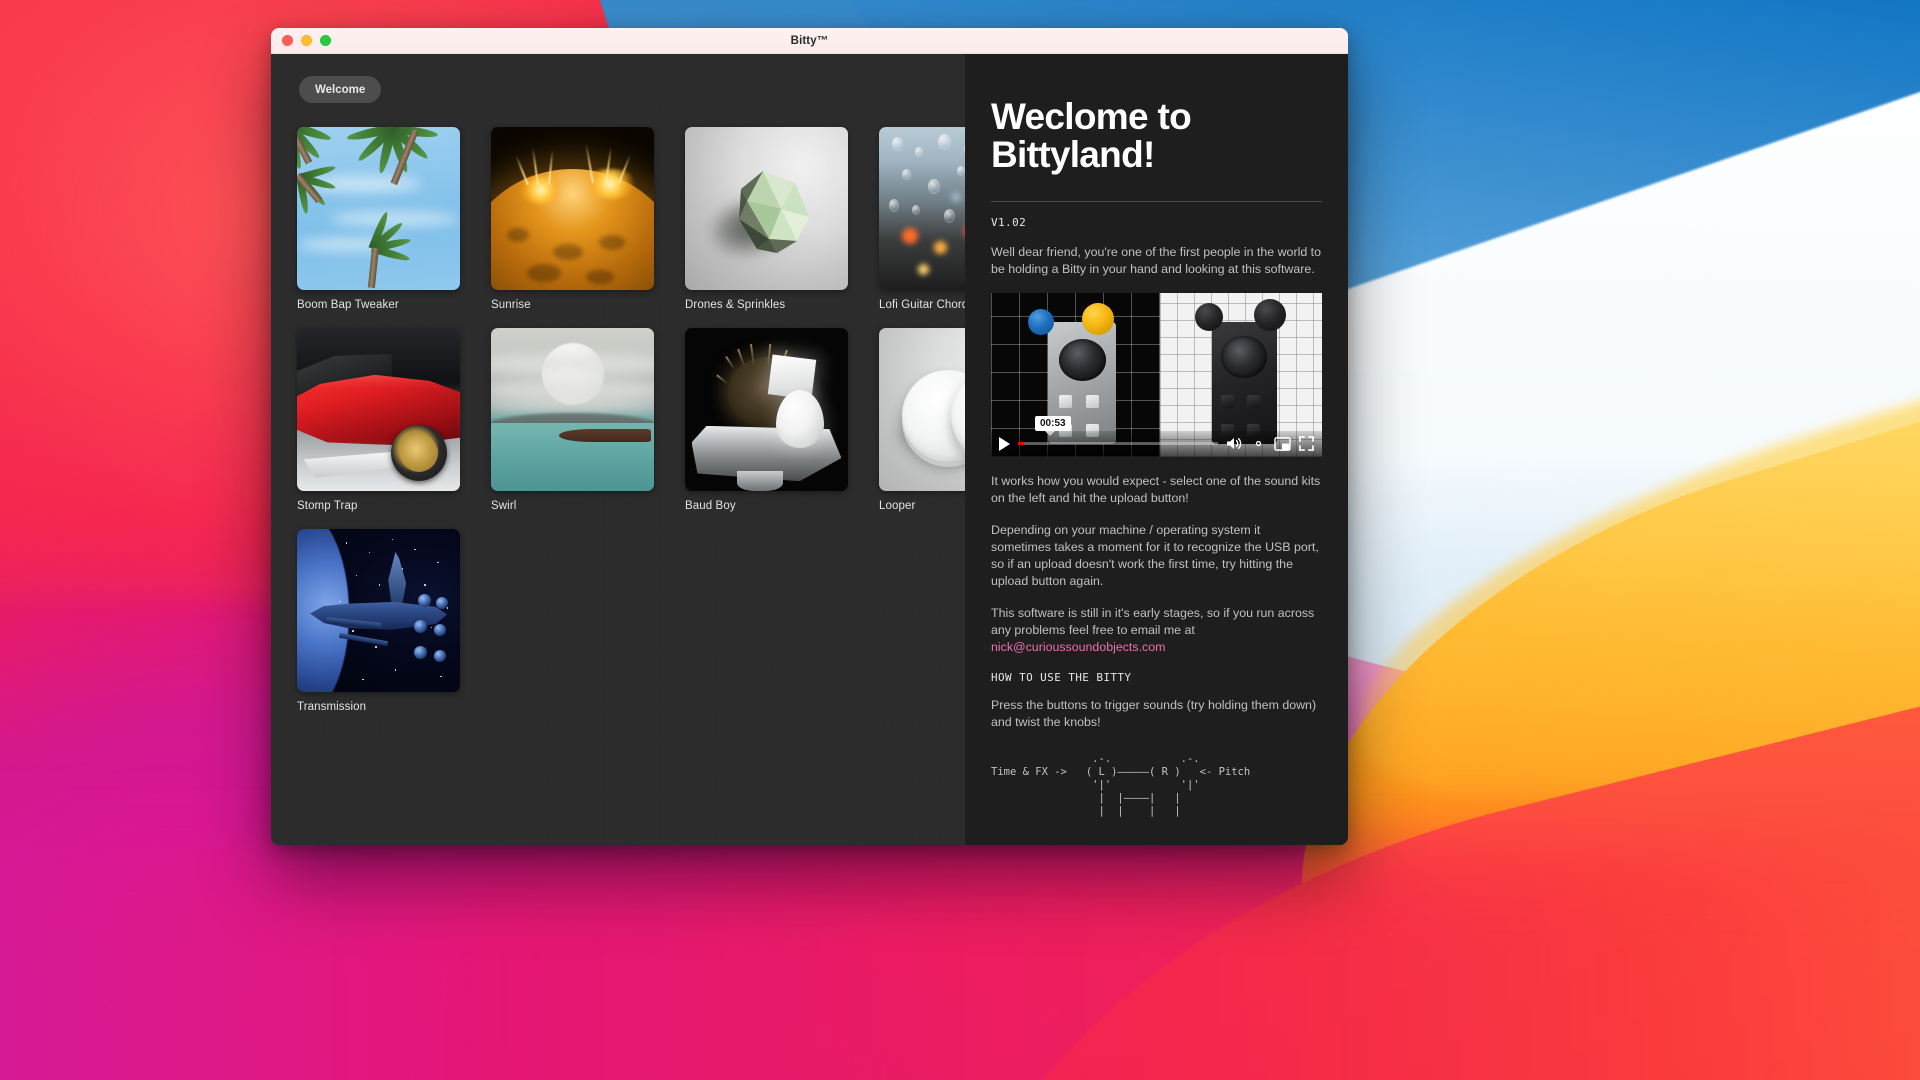  I want to click on kit-thumbnail-stomp-trap, so click(378, 409).